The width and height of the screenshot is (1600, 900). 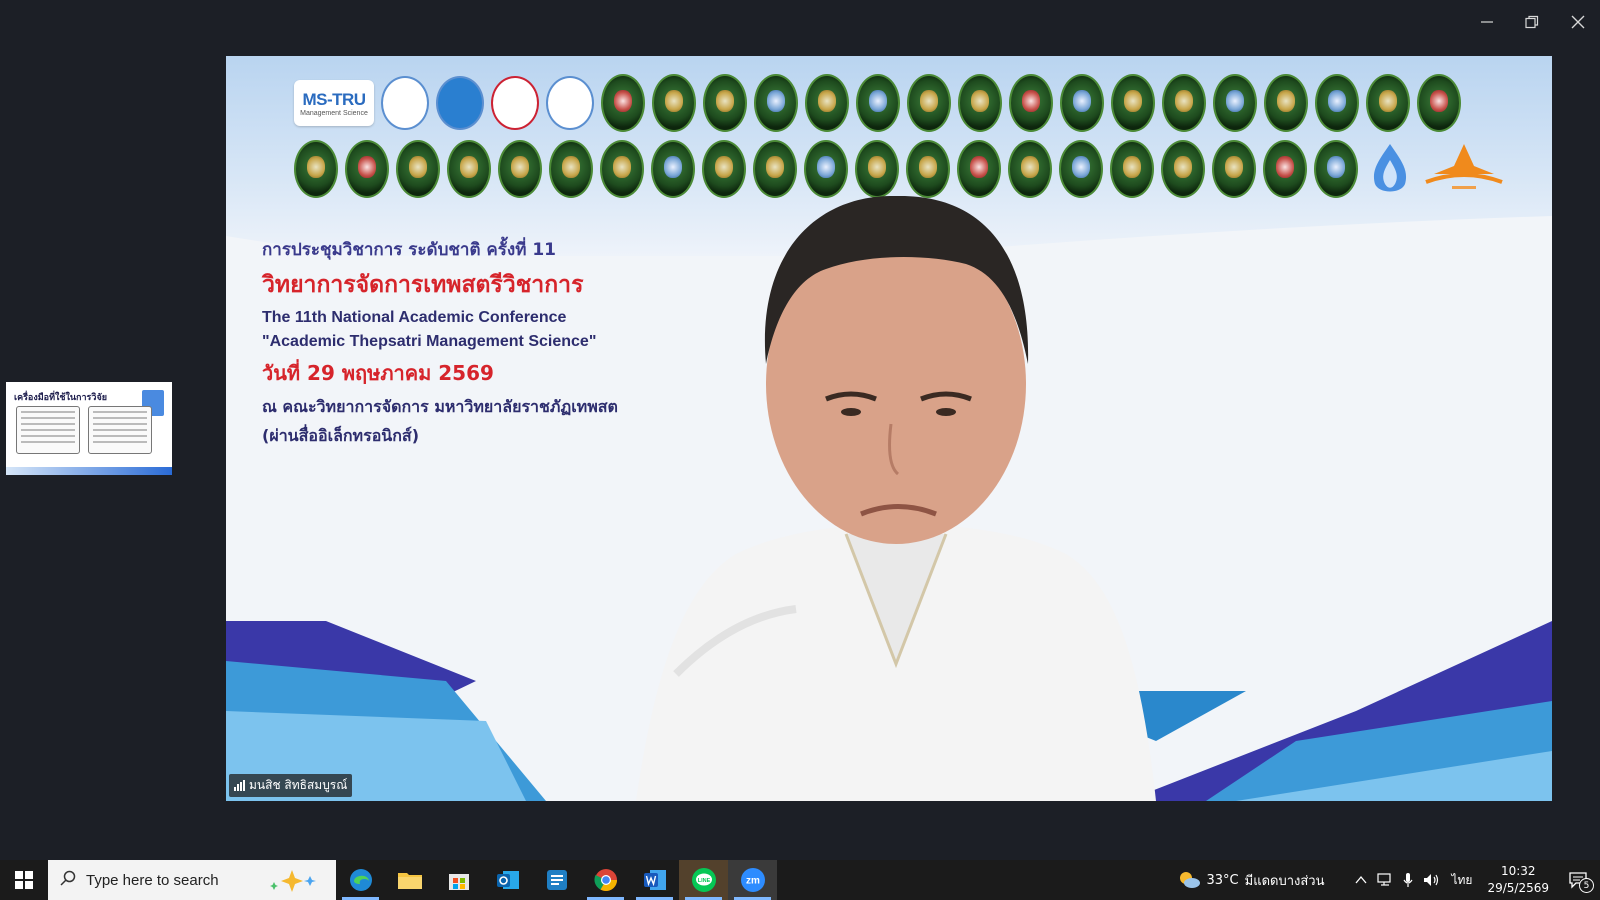 I want to click on close-button, so click(x=1578, y=22).